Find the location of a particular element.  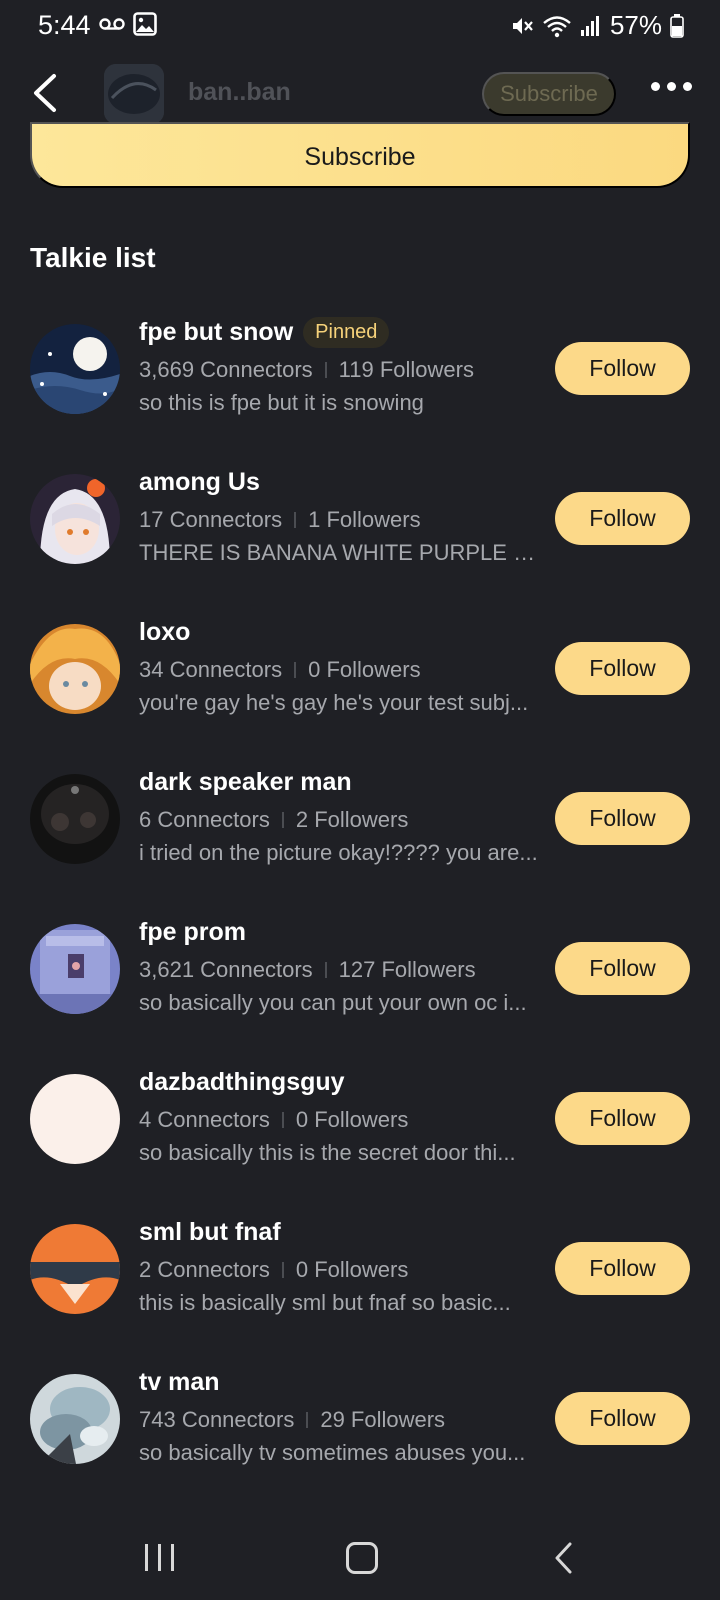

status-right: 57% is located at coordinates (597, 25).